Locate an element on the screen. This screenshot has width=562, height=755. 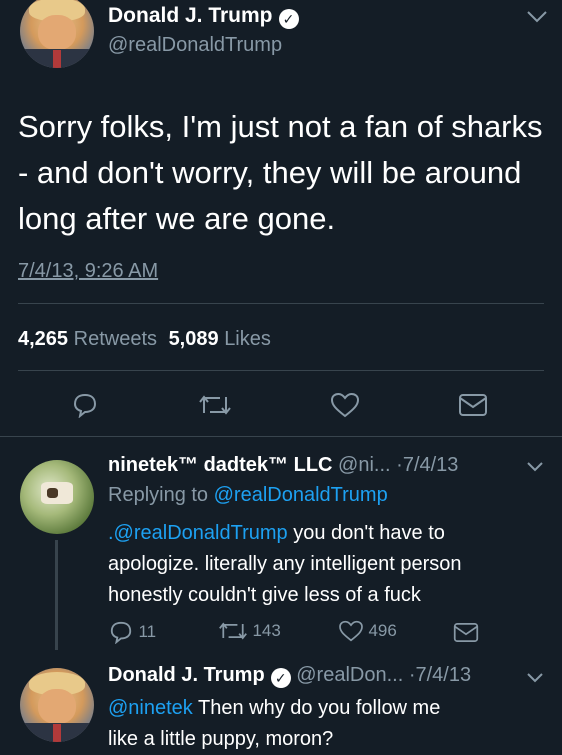
reply-2-author-avatar is located at coordinates (57, 705).